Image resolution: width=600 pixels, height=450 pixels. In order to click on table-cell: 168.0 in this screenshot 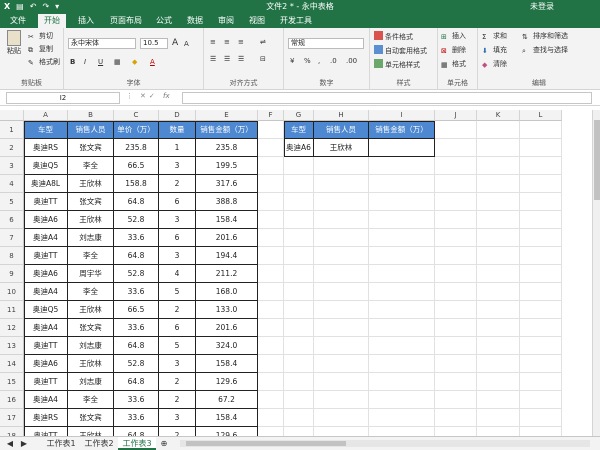, I will do `click(226, 292)`.